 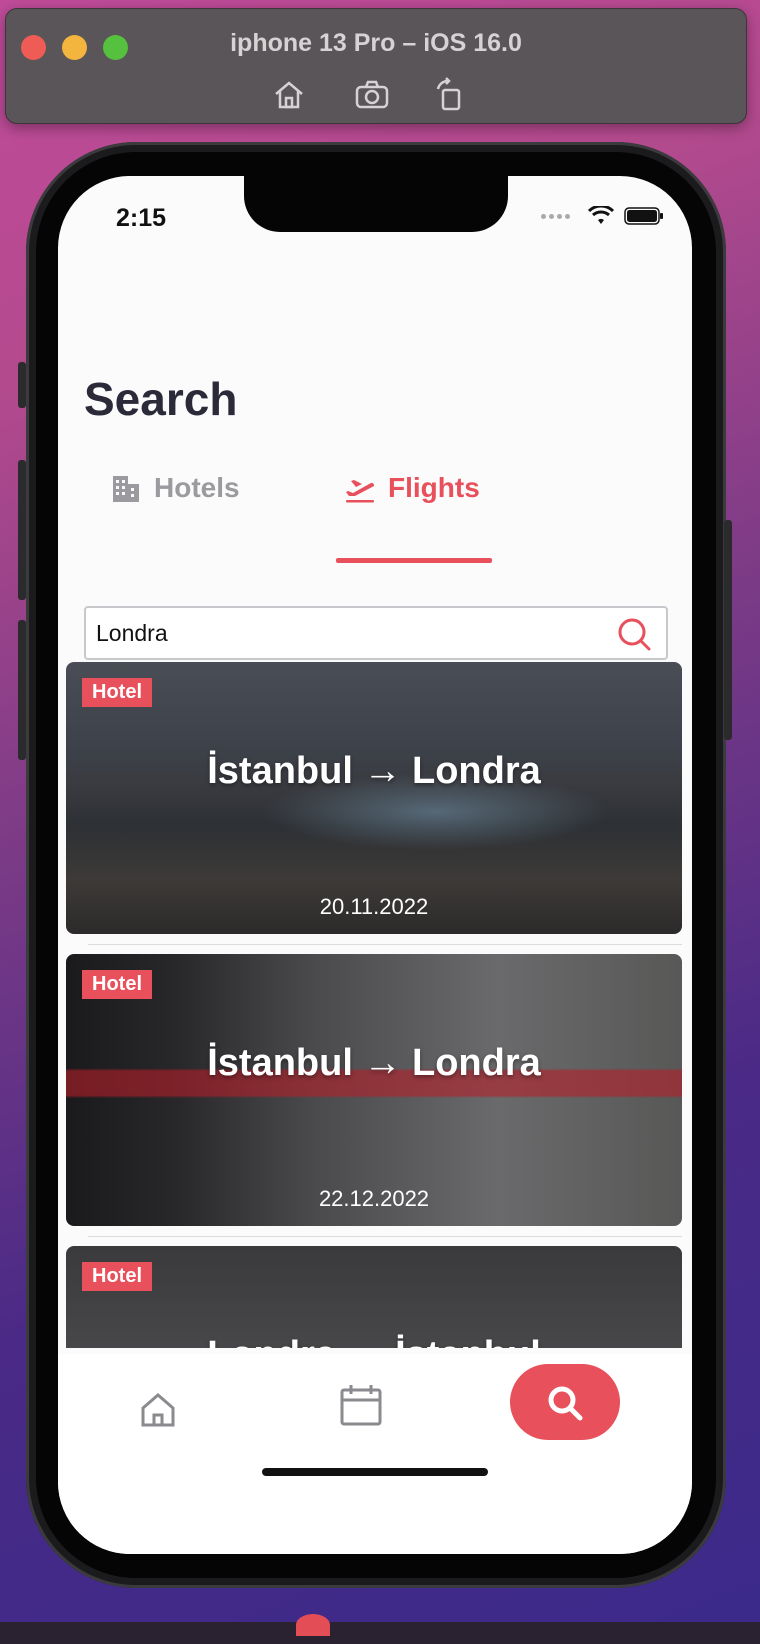 What do you see at coordinates (126, 489) in the screenshot?
I see `building-icon` at bounding box center [126, 489].